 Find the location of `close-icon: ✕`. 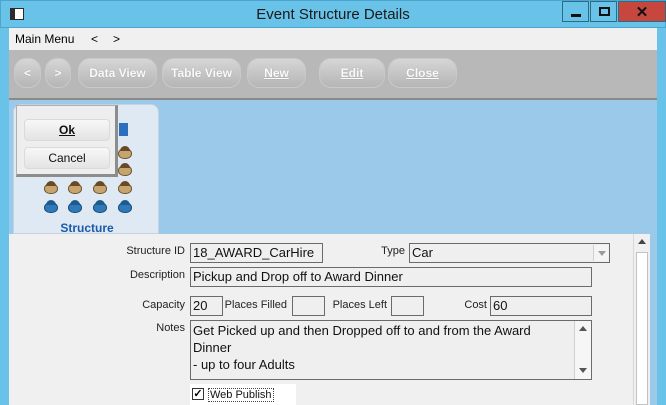

close-icon: ✕ is located at coordinates (642, 12).